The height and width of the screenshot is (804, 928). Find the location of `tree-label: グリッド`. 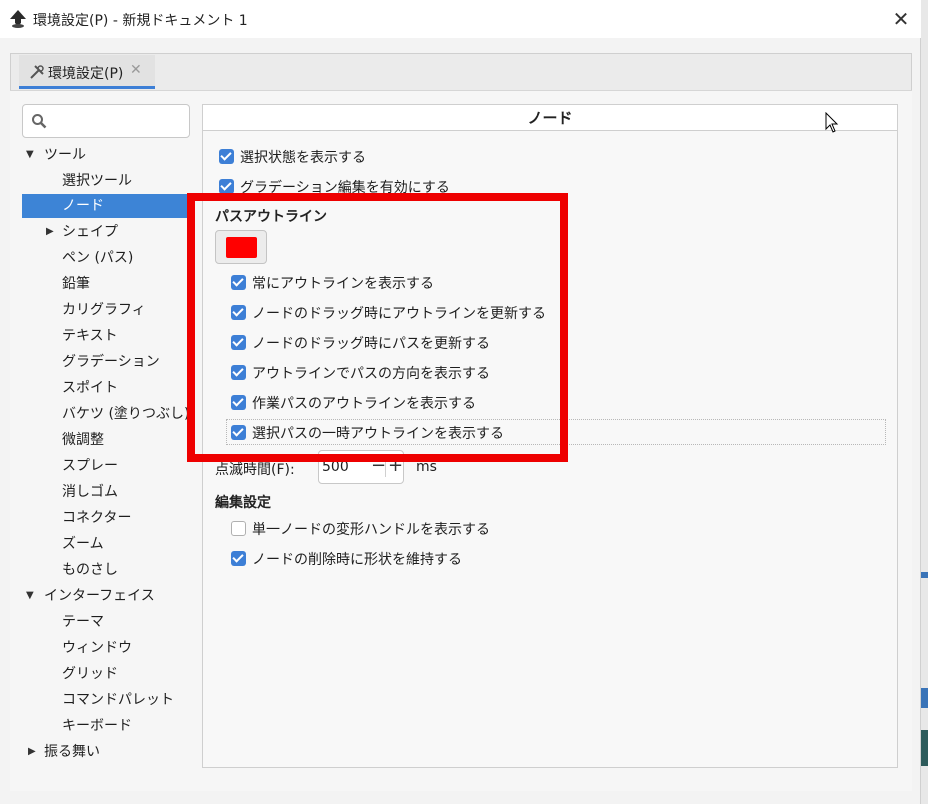

tree-label: グリッド is located at coordinates (90, 674).